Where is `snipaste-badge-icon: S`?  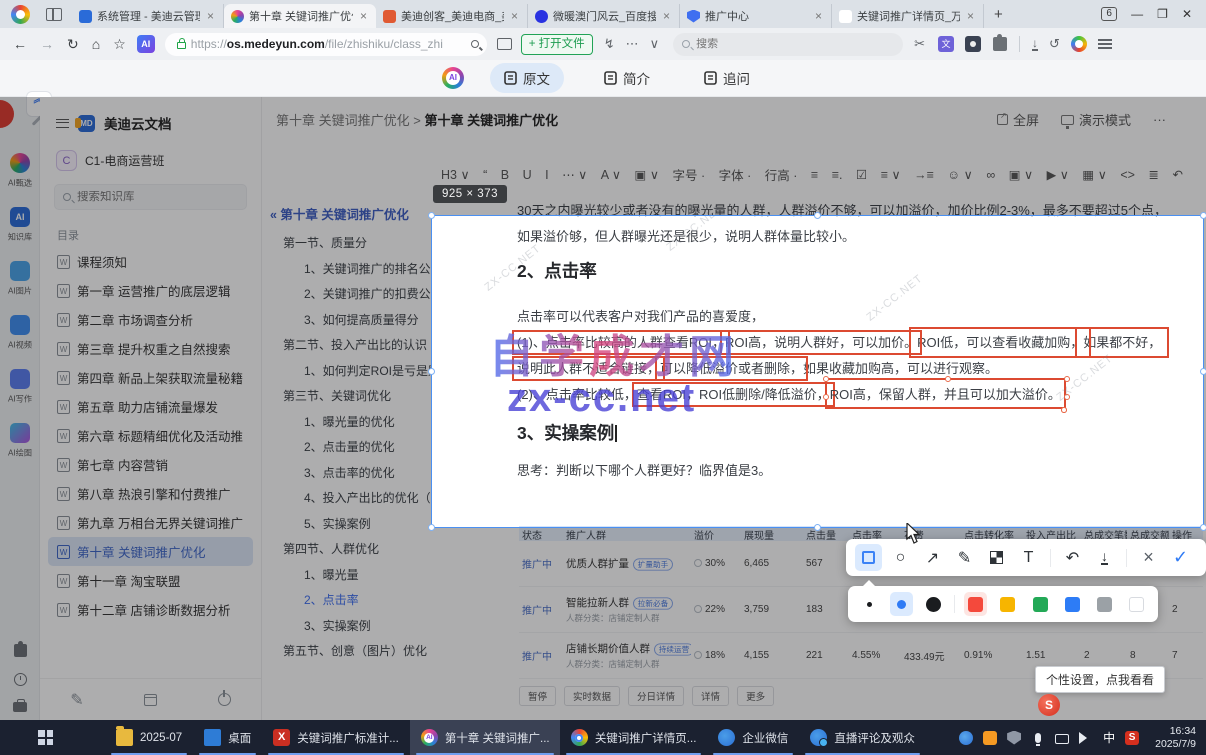 snipaste-badge-icon: S is located at coordinates (1049, 705).